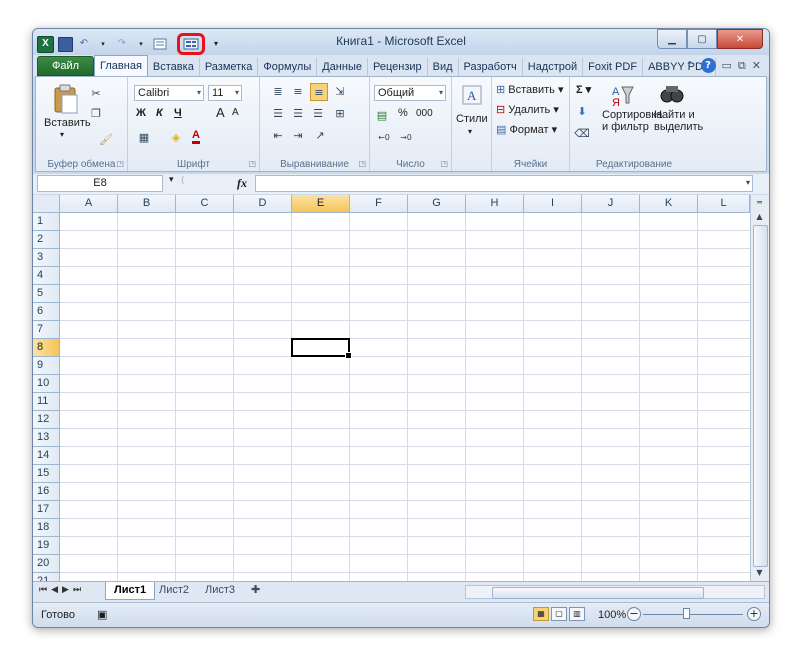 The height and width of the screenshot is (654, 800). What do you see at coordinates (410, 93) in the screenshot?
I see `number-format-combo: Общий ▾` at bounding box center [410, 93].